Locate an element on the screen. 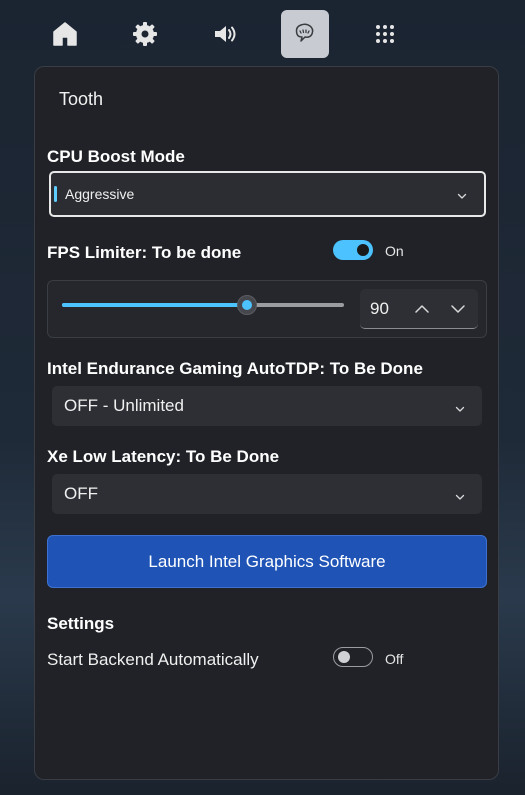  fps-slider-fill is located at coordinates (154, 305).